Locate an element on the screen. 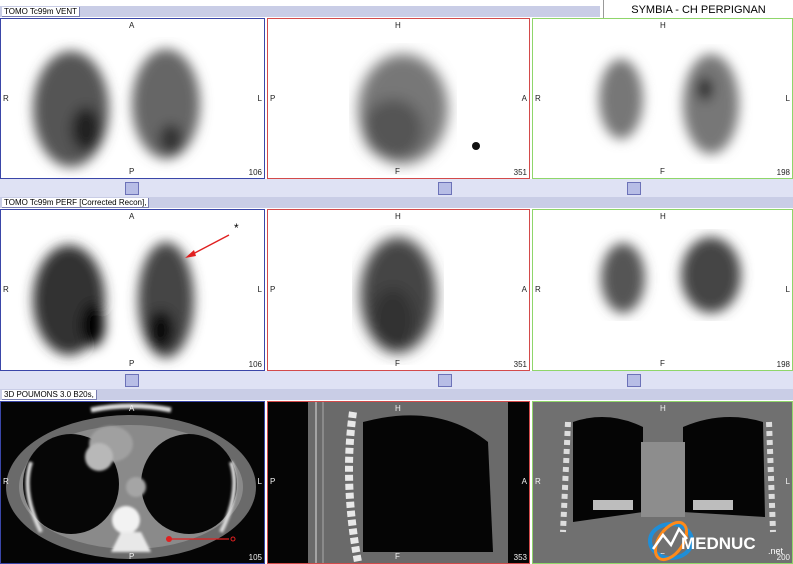 The height and width of the screenshot is (564, 793). ct-transverse-left: R is located at coordinates (6, 481).